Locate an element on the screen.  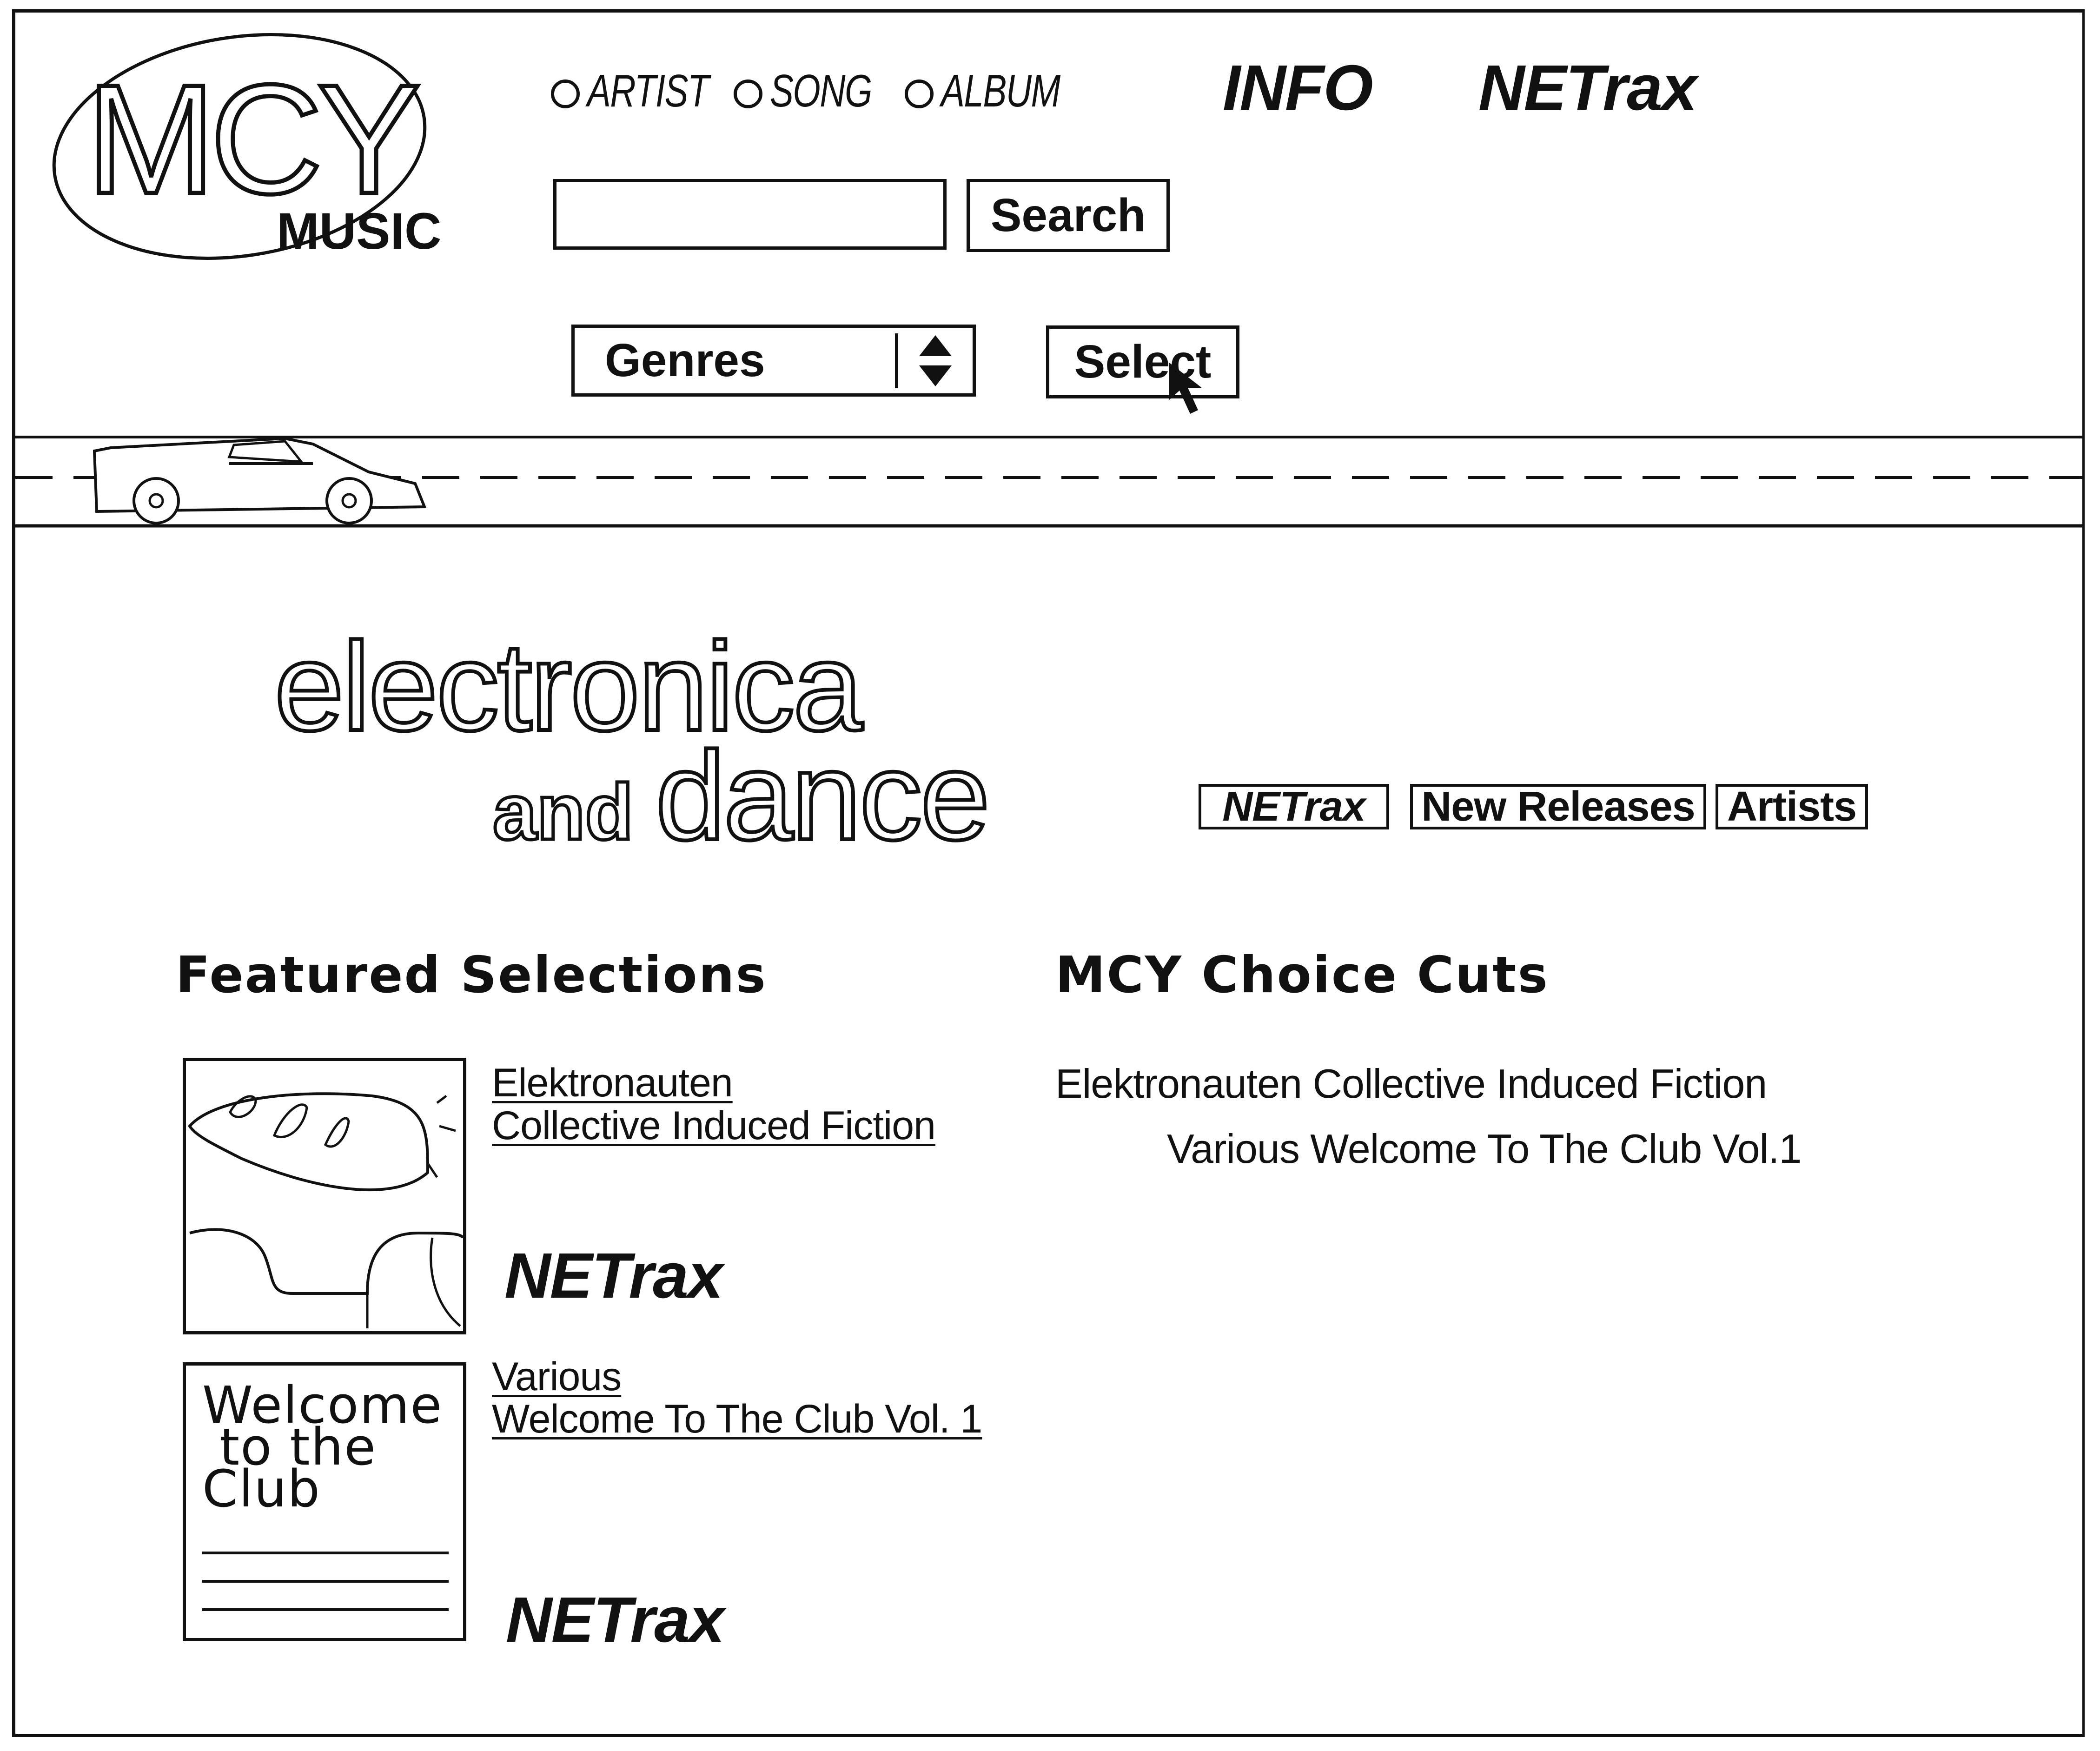
genre-title-electronica-dance: electronica and dance is located at coordinates (659, 742).